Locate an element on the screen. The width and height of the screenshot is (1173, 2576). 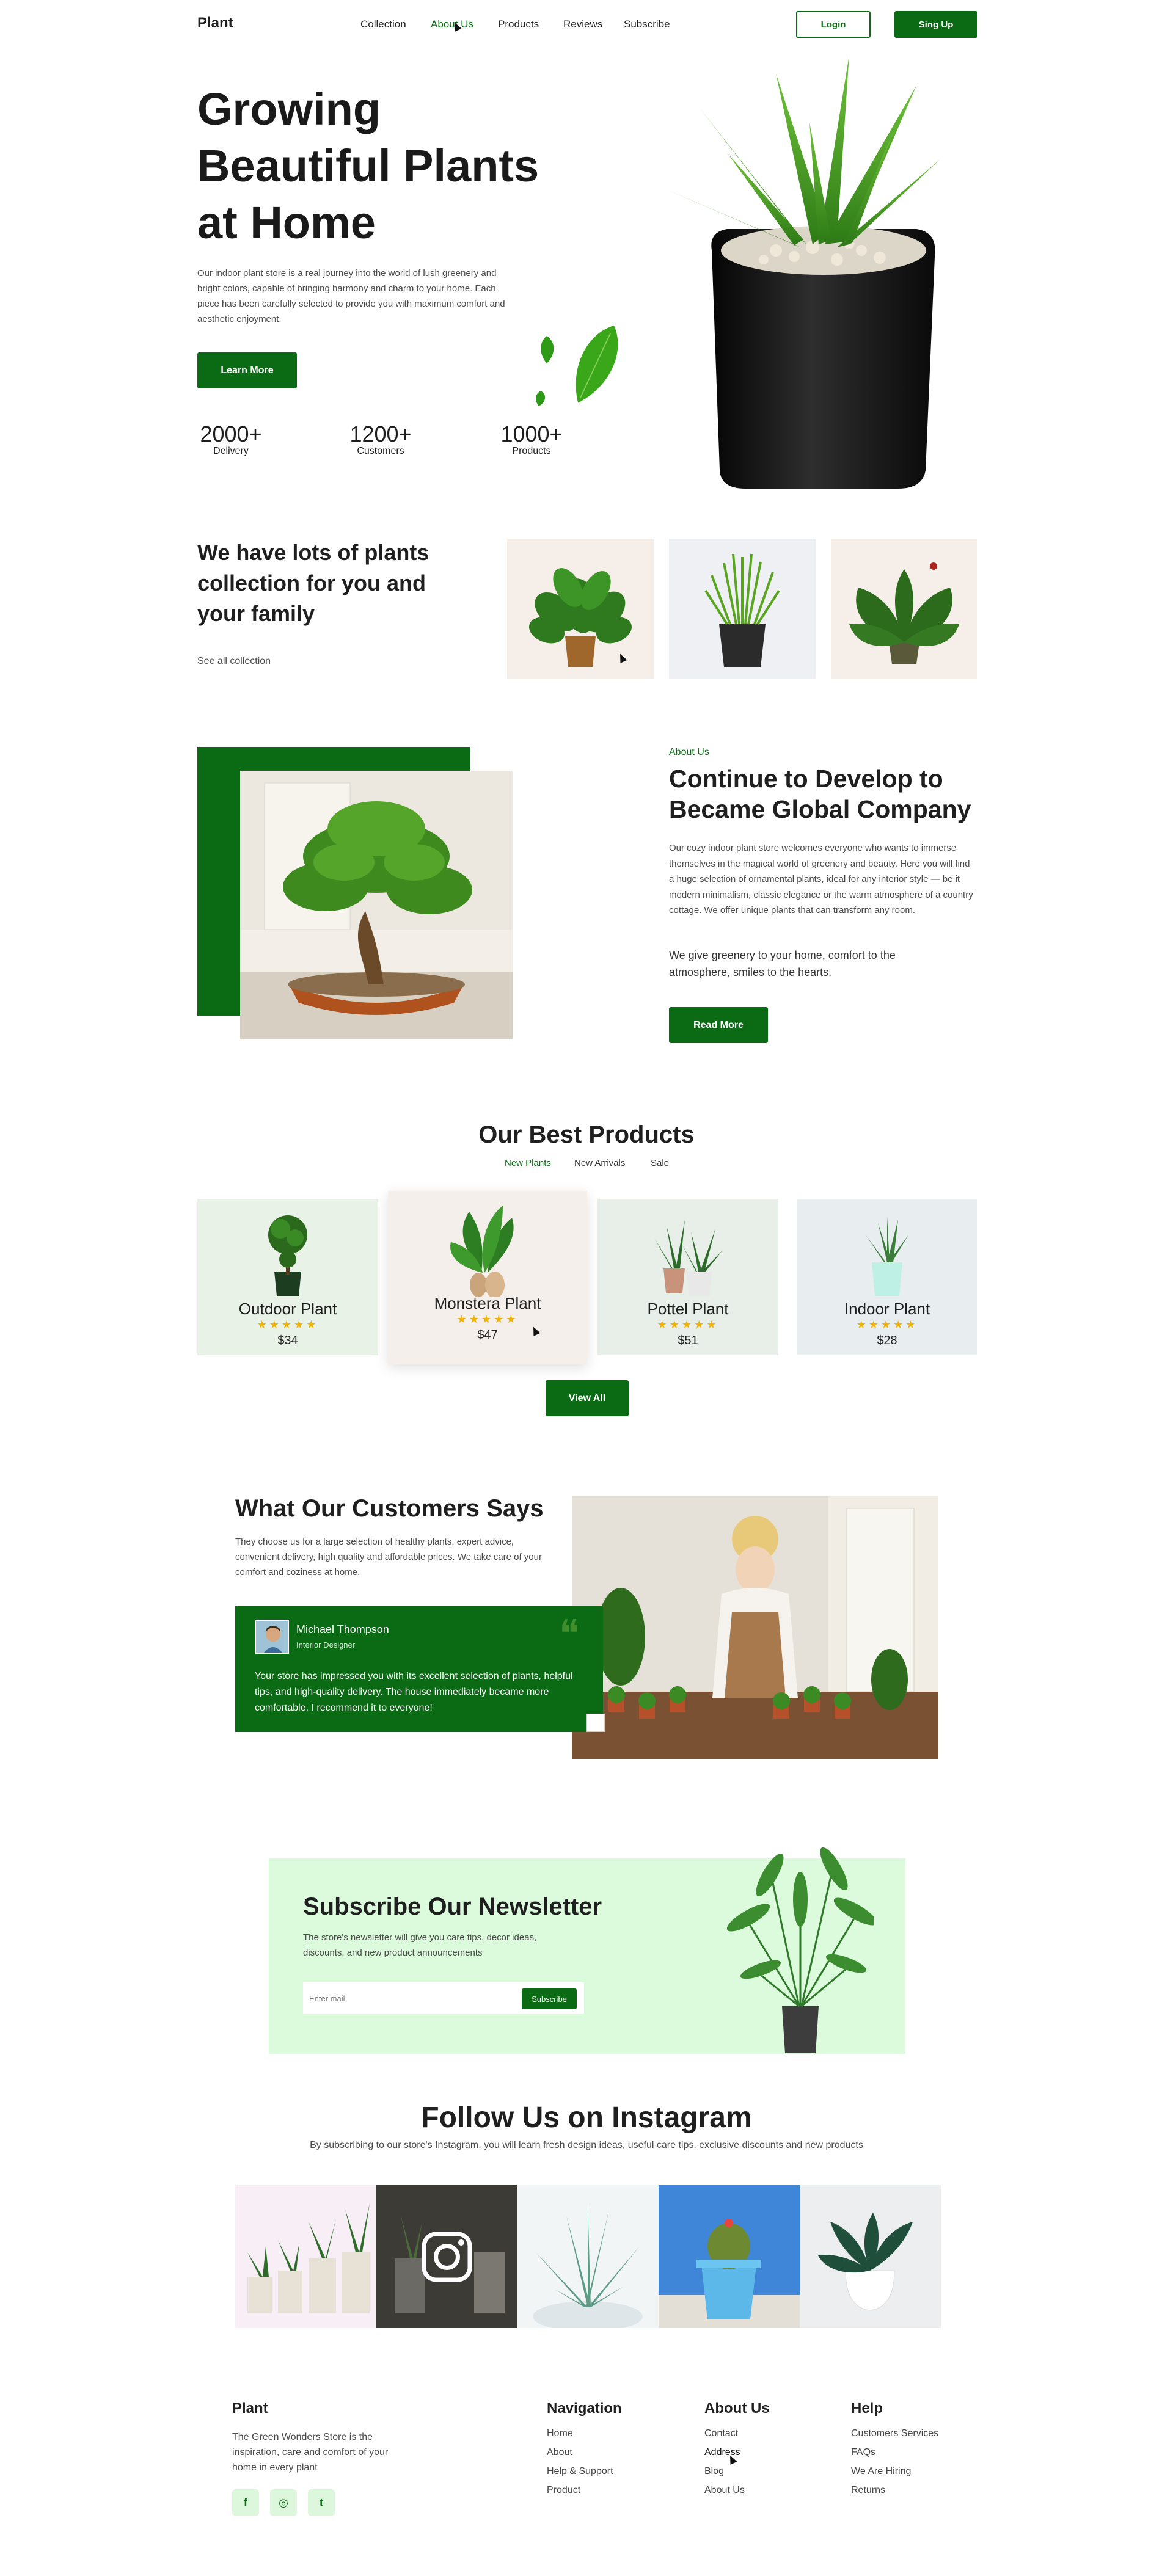
footer-nav-title: Navigation is located at coordinates (584, 2408).